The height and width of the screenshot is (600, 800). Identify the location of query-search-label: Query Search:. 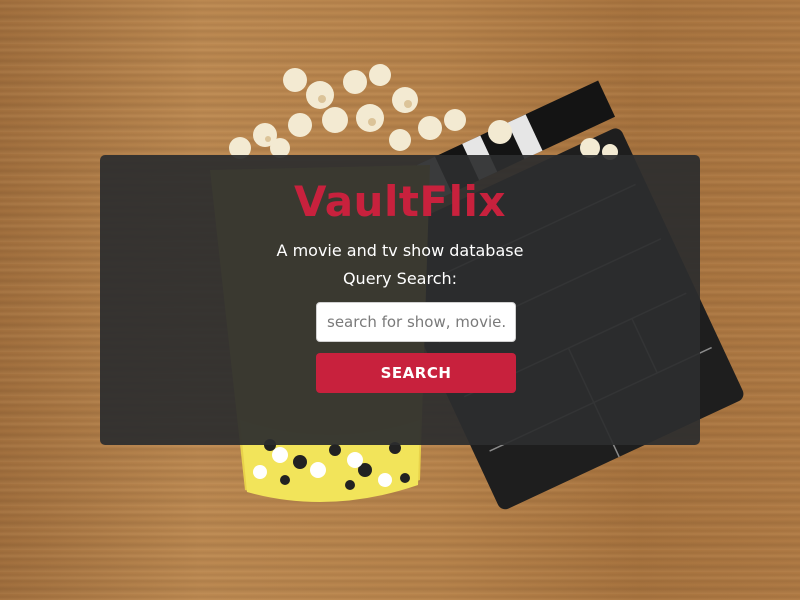
(400, 278).